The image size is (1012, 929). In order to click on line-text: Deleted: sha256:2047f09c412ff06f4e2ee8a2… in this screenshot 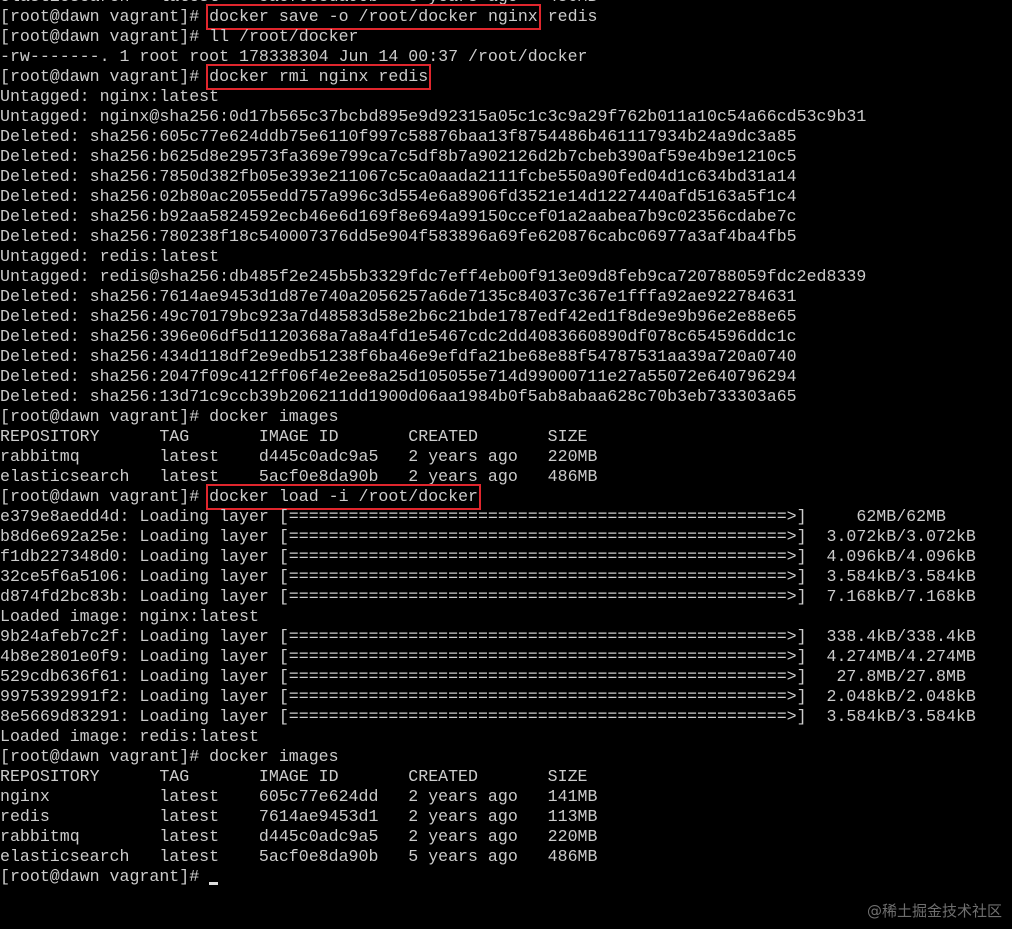, I will do `click(398, 376)`.